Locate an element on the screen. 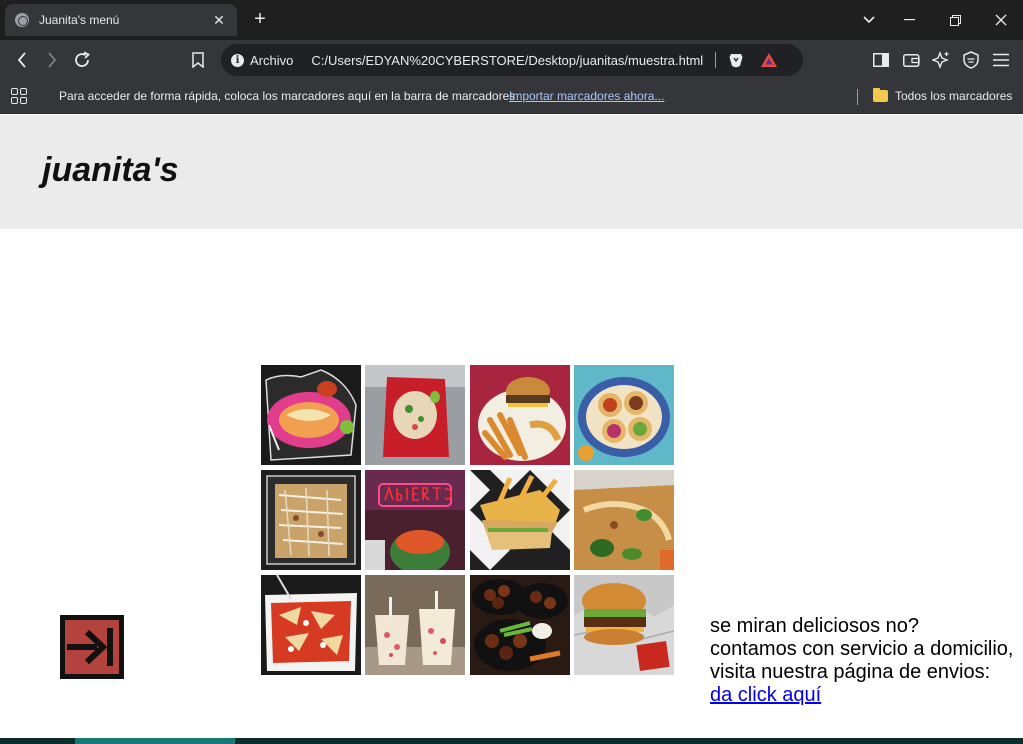  fruit-cups-photo is located at coordinates (415, 625).